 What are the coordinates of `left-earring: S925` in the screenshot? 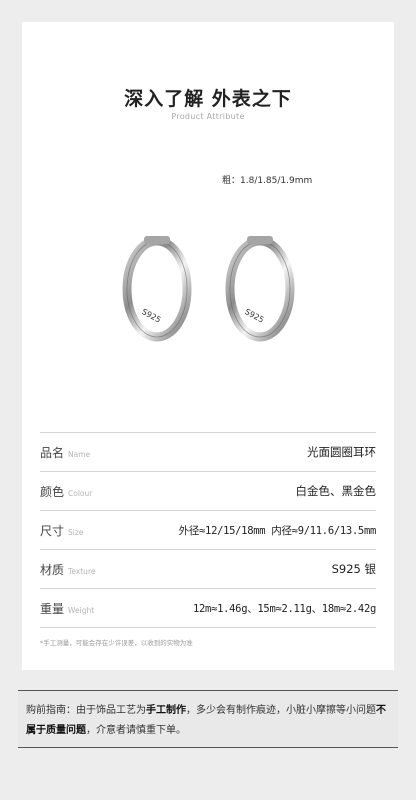 It's located at (157, 289).